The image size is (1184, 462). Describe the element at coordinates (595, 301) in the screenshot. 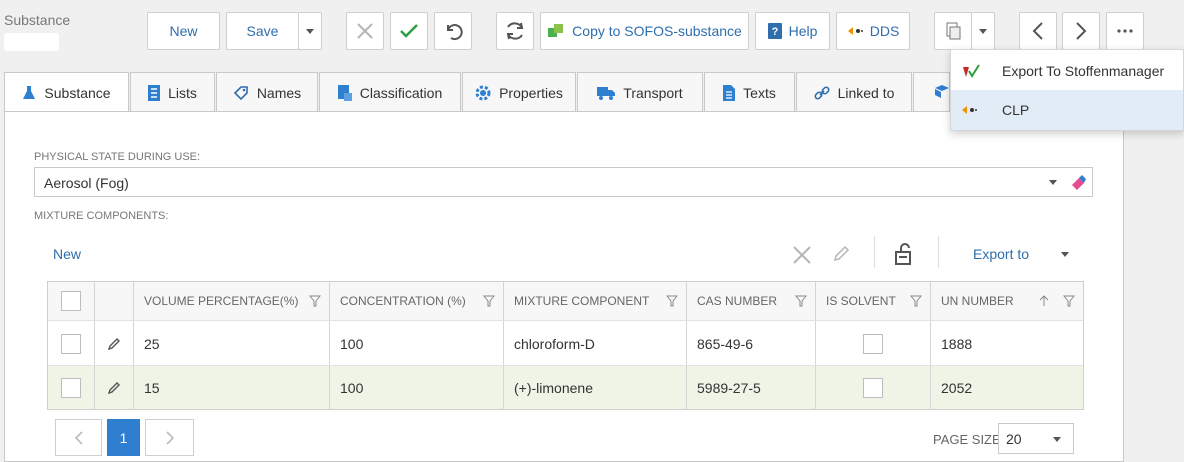

I see `header-mixture-component: MIXTURE COMPONENT` at that location.